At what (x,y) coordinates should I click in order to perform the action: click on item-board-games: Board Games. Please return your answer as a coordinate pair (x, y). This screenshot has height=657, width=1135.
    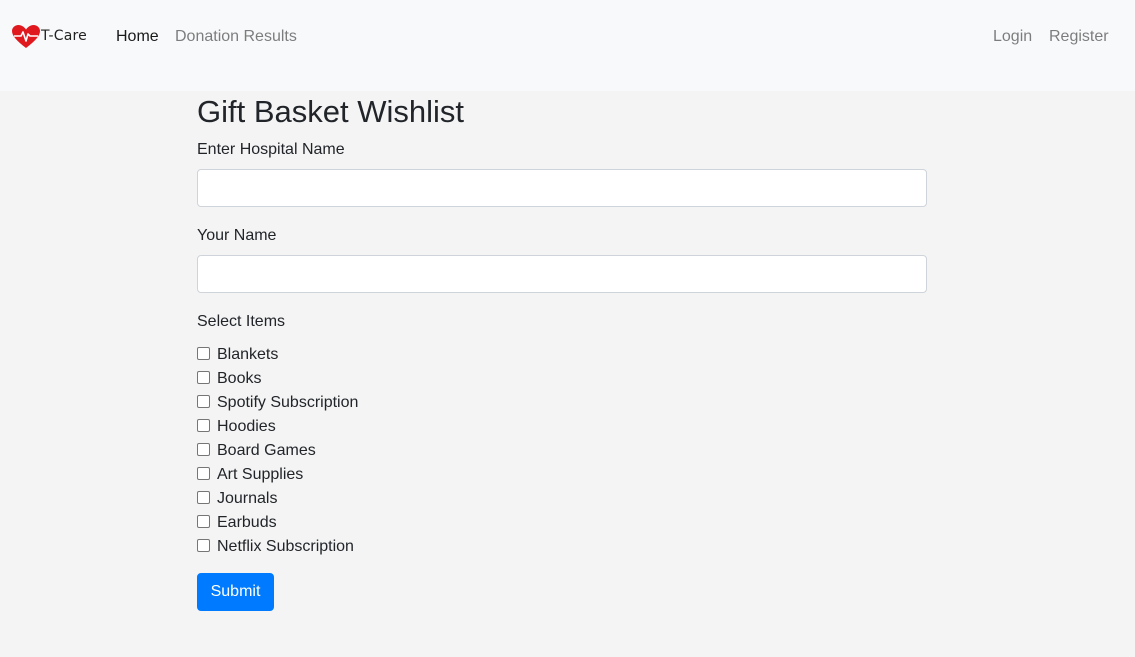
    Looking at the image, I should click on (277, 451).